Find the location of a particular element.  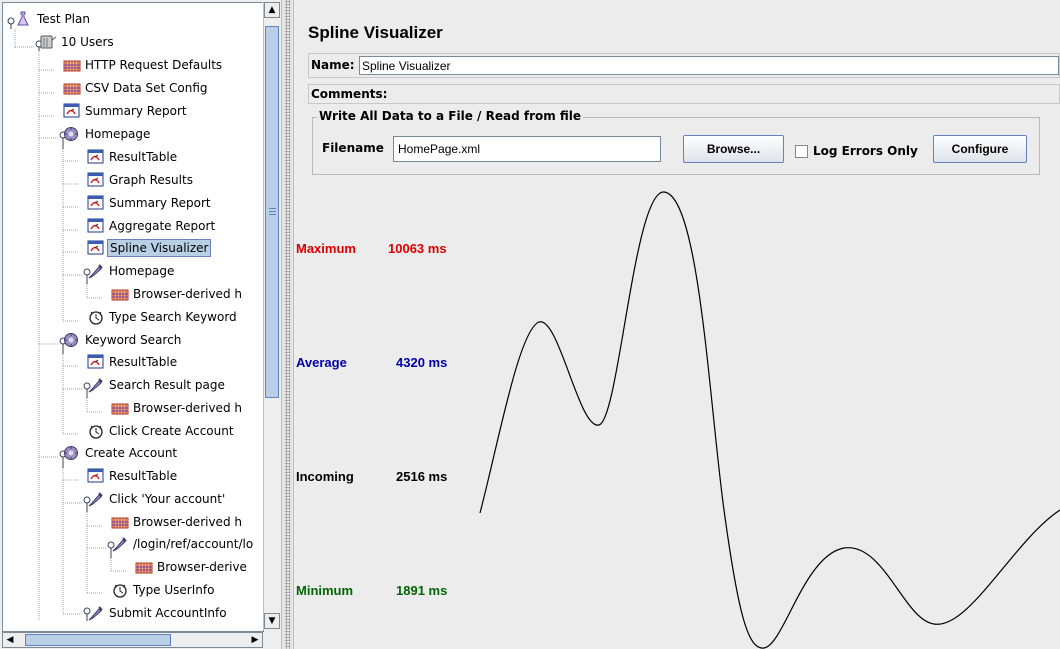

panel-title: Spline Visualizer is located at coordinates (375, 32).